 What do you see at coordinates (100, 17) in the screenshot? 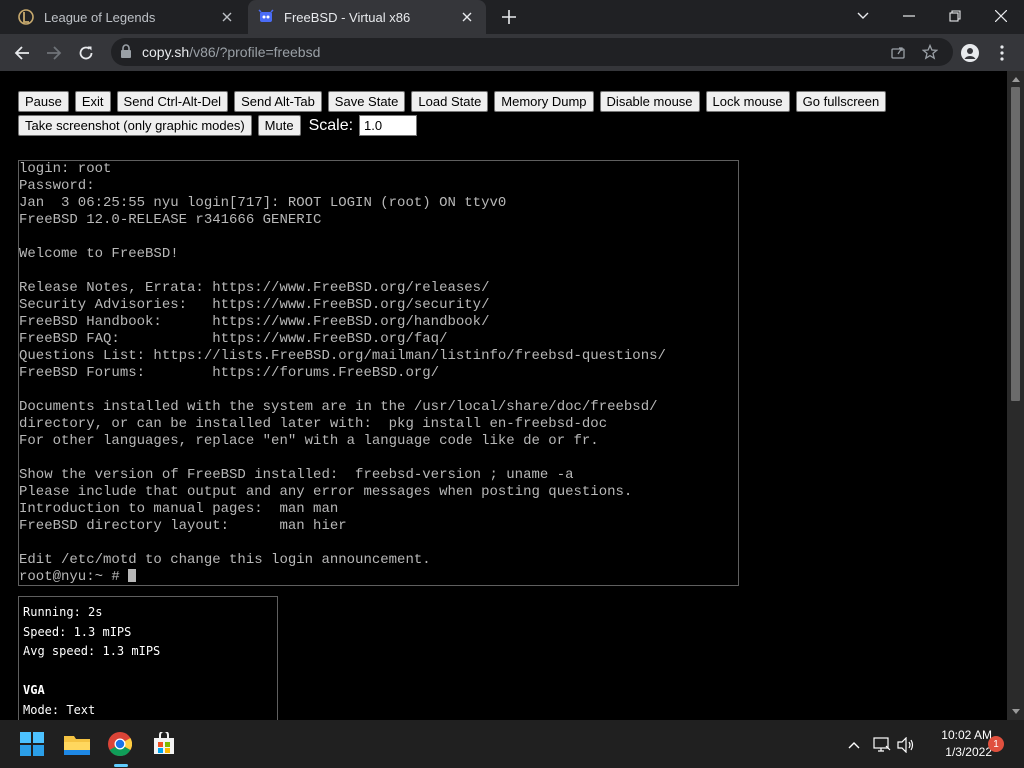
I see `tab-title: League of Legends` at bounding box center [100, 17].